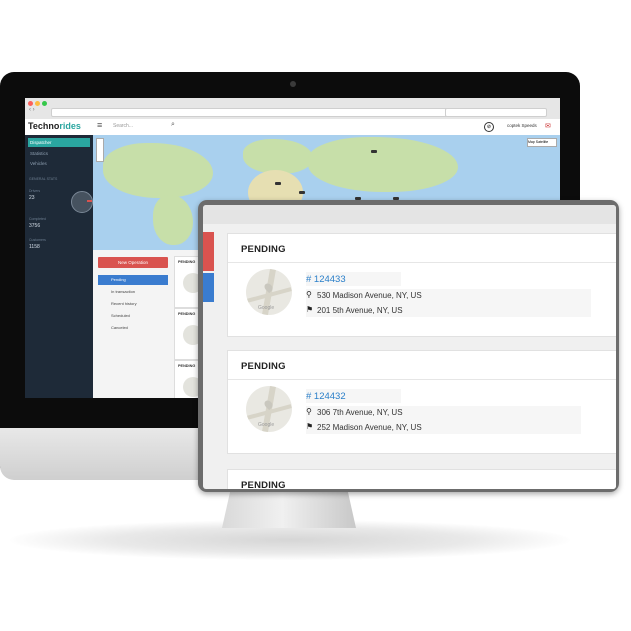 Image resolution: width=631 pixels, height=631 pixels. I want to click on stat-label: Completed, so click(37, 219).